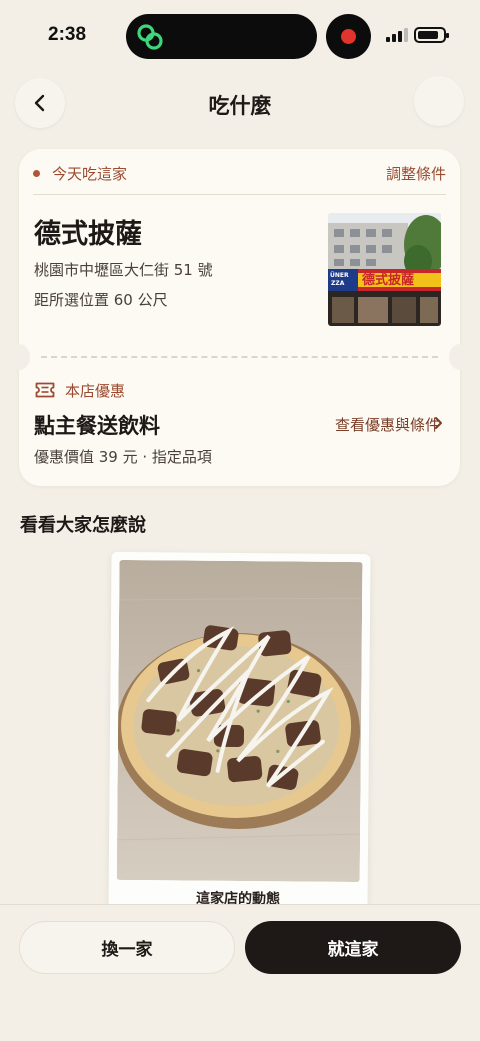 The height and width of the screenshot is (1041, 480). Describe the element at coordinates (101, 300) in the screenshot. I see `shop-distance: 距所選位置 60 公尺` at that location.